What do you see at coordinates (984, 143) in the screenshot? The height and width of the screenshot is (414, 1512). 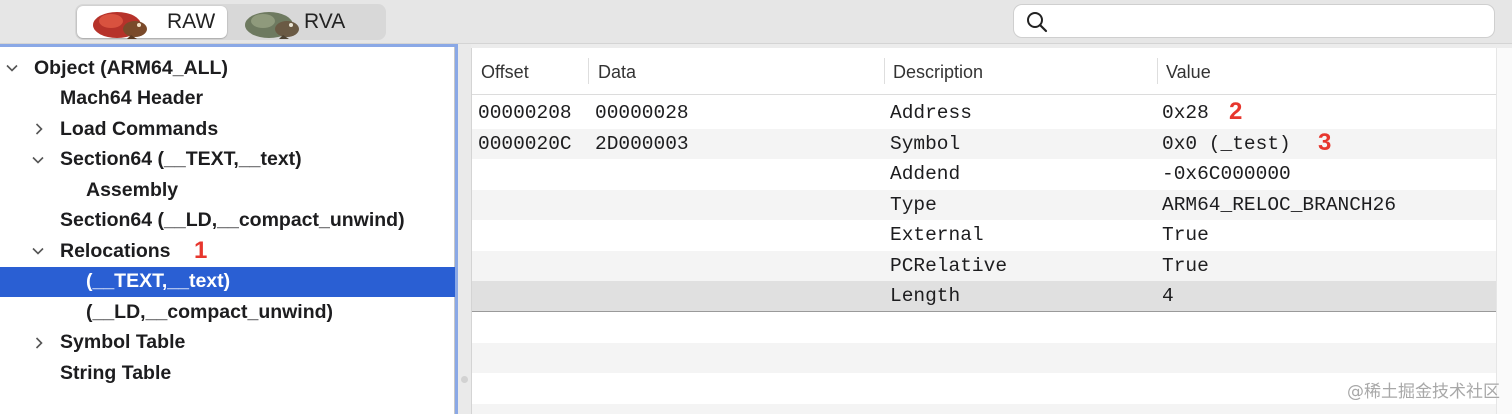 I see `table-row: 0000020C 2D000003 Symbol 0x0 (_test) 3` at bounding box center [984, 143].